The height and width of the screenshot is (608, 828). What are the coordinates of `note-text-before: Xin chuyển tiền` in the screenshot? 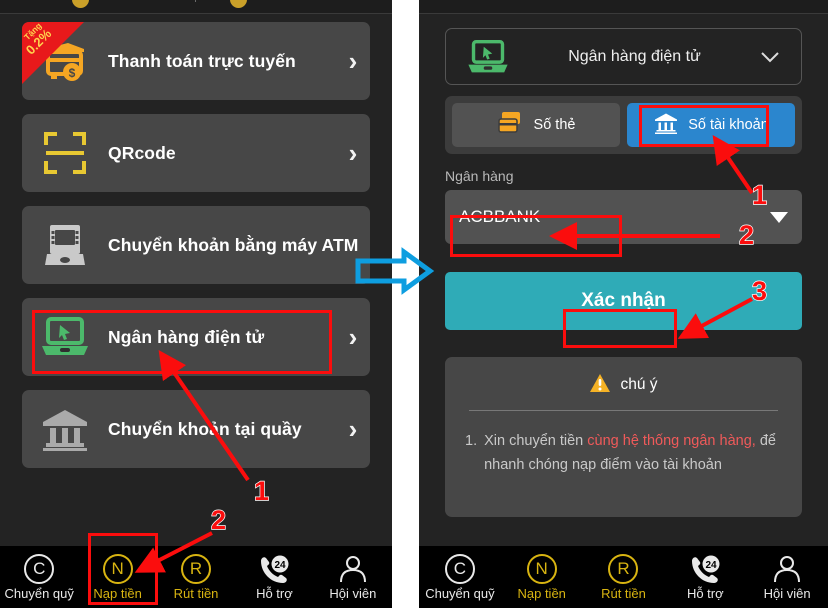 It's located at (536, 441).